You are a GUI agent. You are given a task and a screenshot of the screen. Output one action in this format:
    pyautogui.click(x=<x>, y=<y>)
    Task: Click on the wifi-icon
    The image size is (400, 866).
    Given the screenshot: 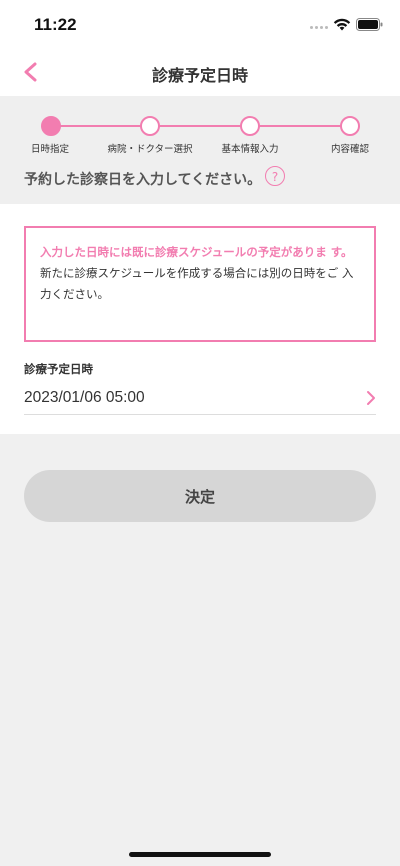 What is the action you would take?
    pyautogui.click(x=342, y=24)
    